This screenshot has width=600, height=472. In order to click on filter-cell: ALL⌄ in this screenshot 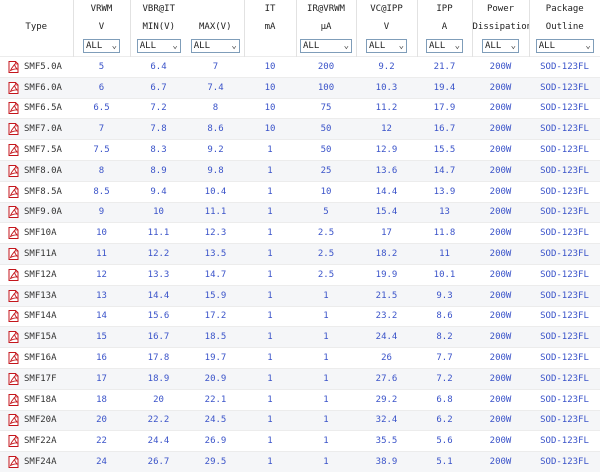, I will do `click(158, 46)`.